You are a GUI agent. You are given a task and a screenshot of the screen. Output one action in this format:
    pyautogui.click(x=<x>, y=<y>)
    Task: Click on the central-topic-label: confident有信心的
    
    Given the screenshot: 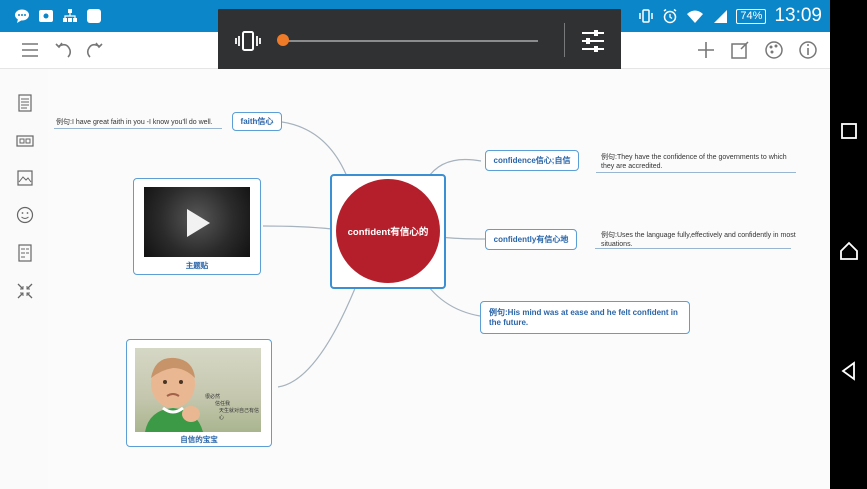 What is the action you would take?
    pyautogui.click(x=388, y=231)
    